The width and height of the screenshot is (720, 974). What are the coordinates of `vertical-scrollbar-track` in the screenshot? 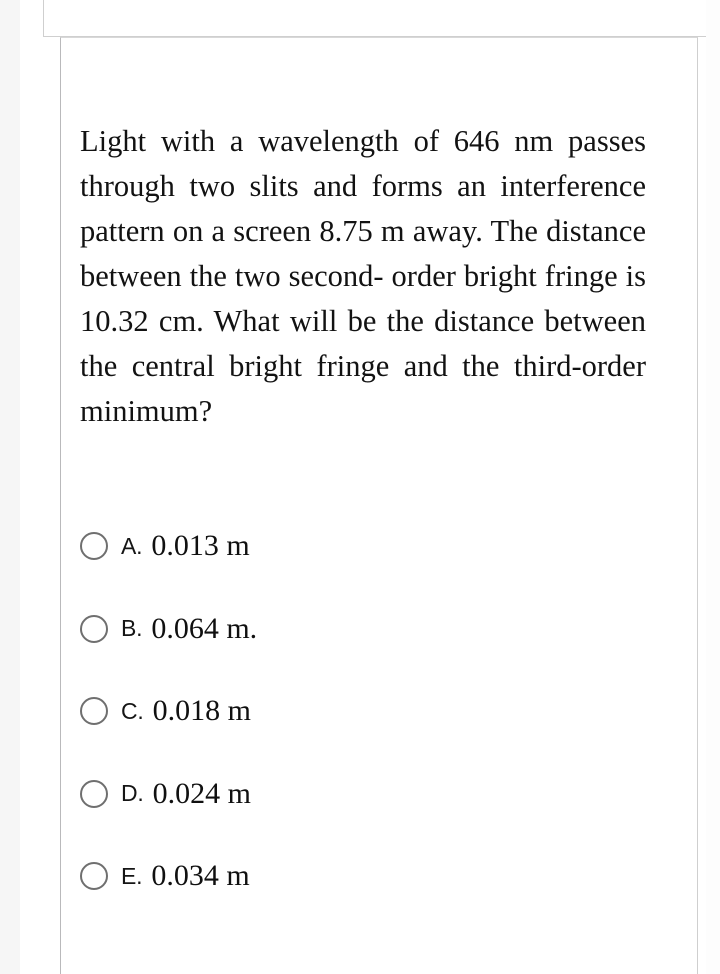 It's located at (713, 487).